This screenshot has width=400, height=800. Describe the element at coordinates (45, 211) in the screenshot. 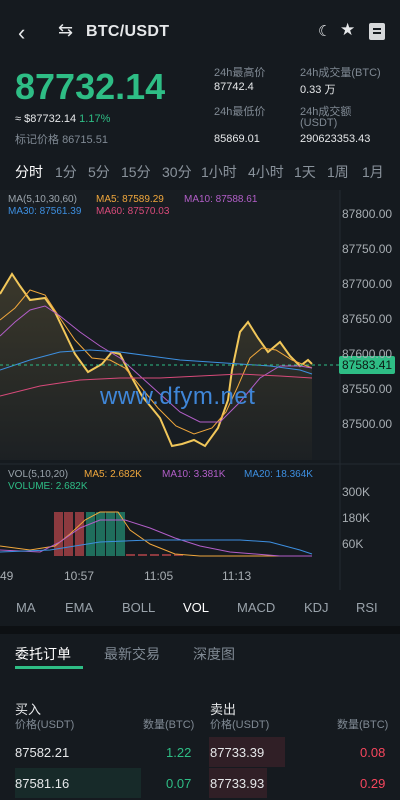

I see `ma30-legend: MA30: 87561.39` at that location.